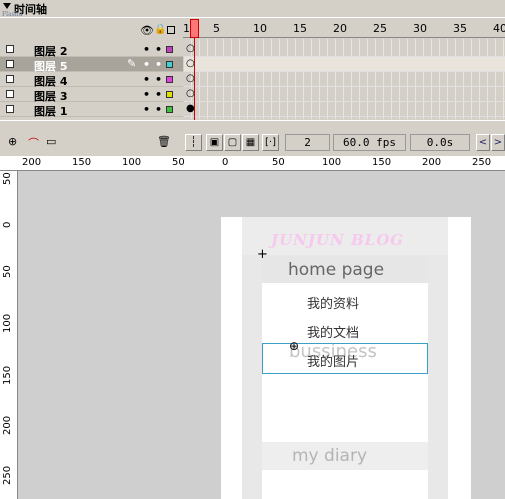 This screenshot has height=499, width=505. I want to click on nav-item-profile: 我的资料, so click(333, 302).